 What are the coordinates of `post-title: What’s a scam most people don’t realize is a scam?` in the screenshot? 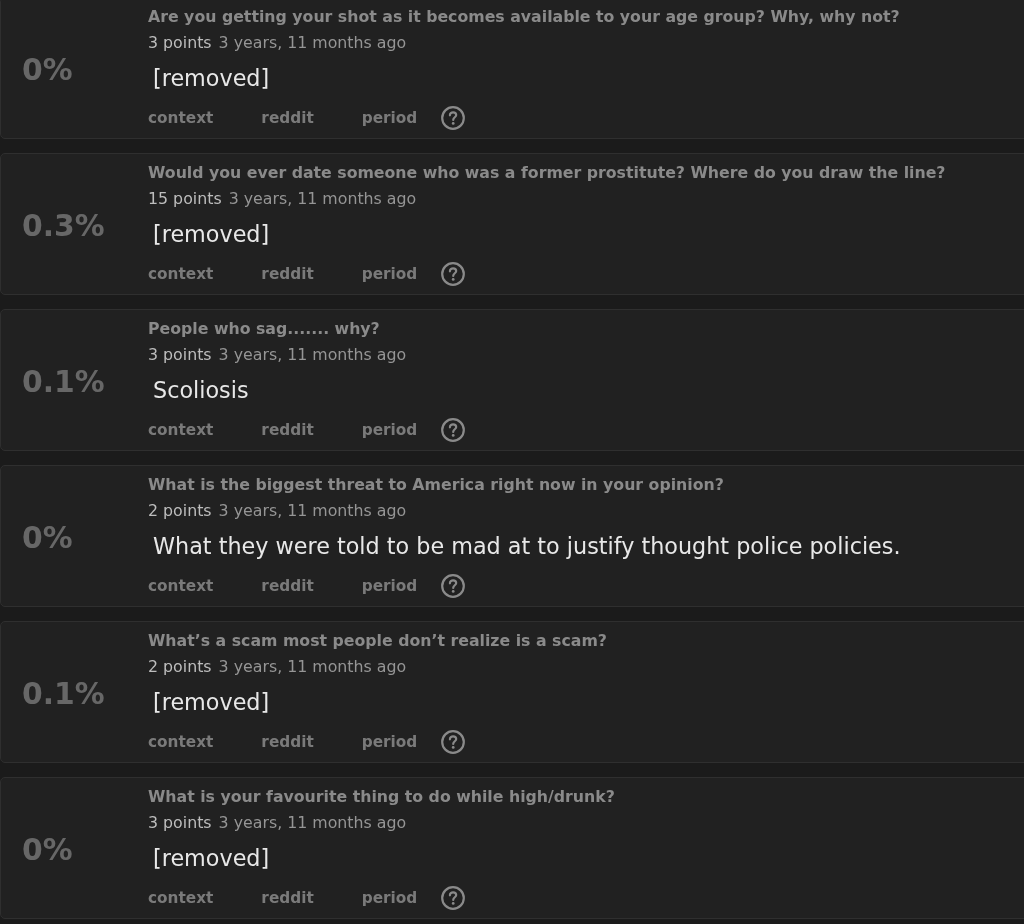 It's located at (377, 641).